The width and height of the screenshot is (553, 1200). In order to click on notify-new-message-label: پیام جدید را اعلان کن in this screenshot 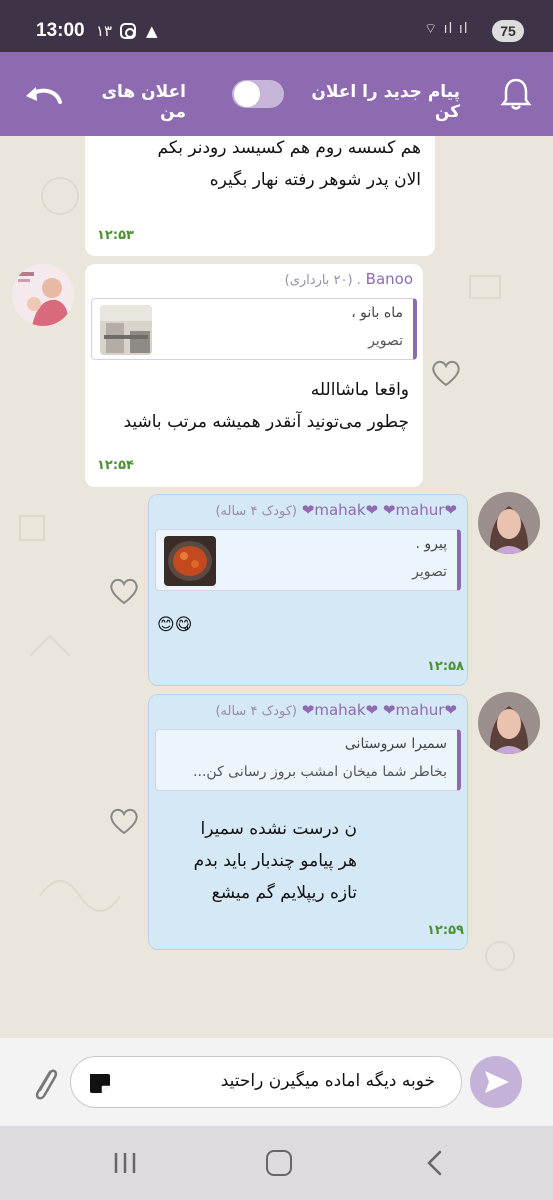, I will do `click(385, 102)`.